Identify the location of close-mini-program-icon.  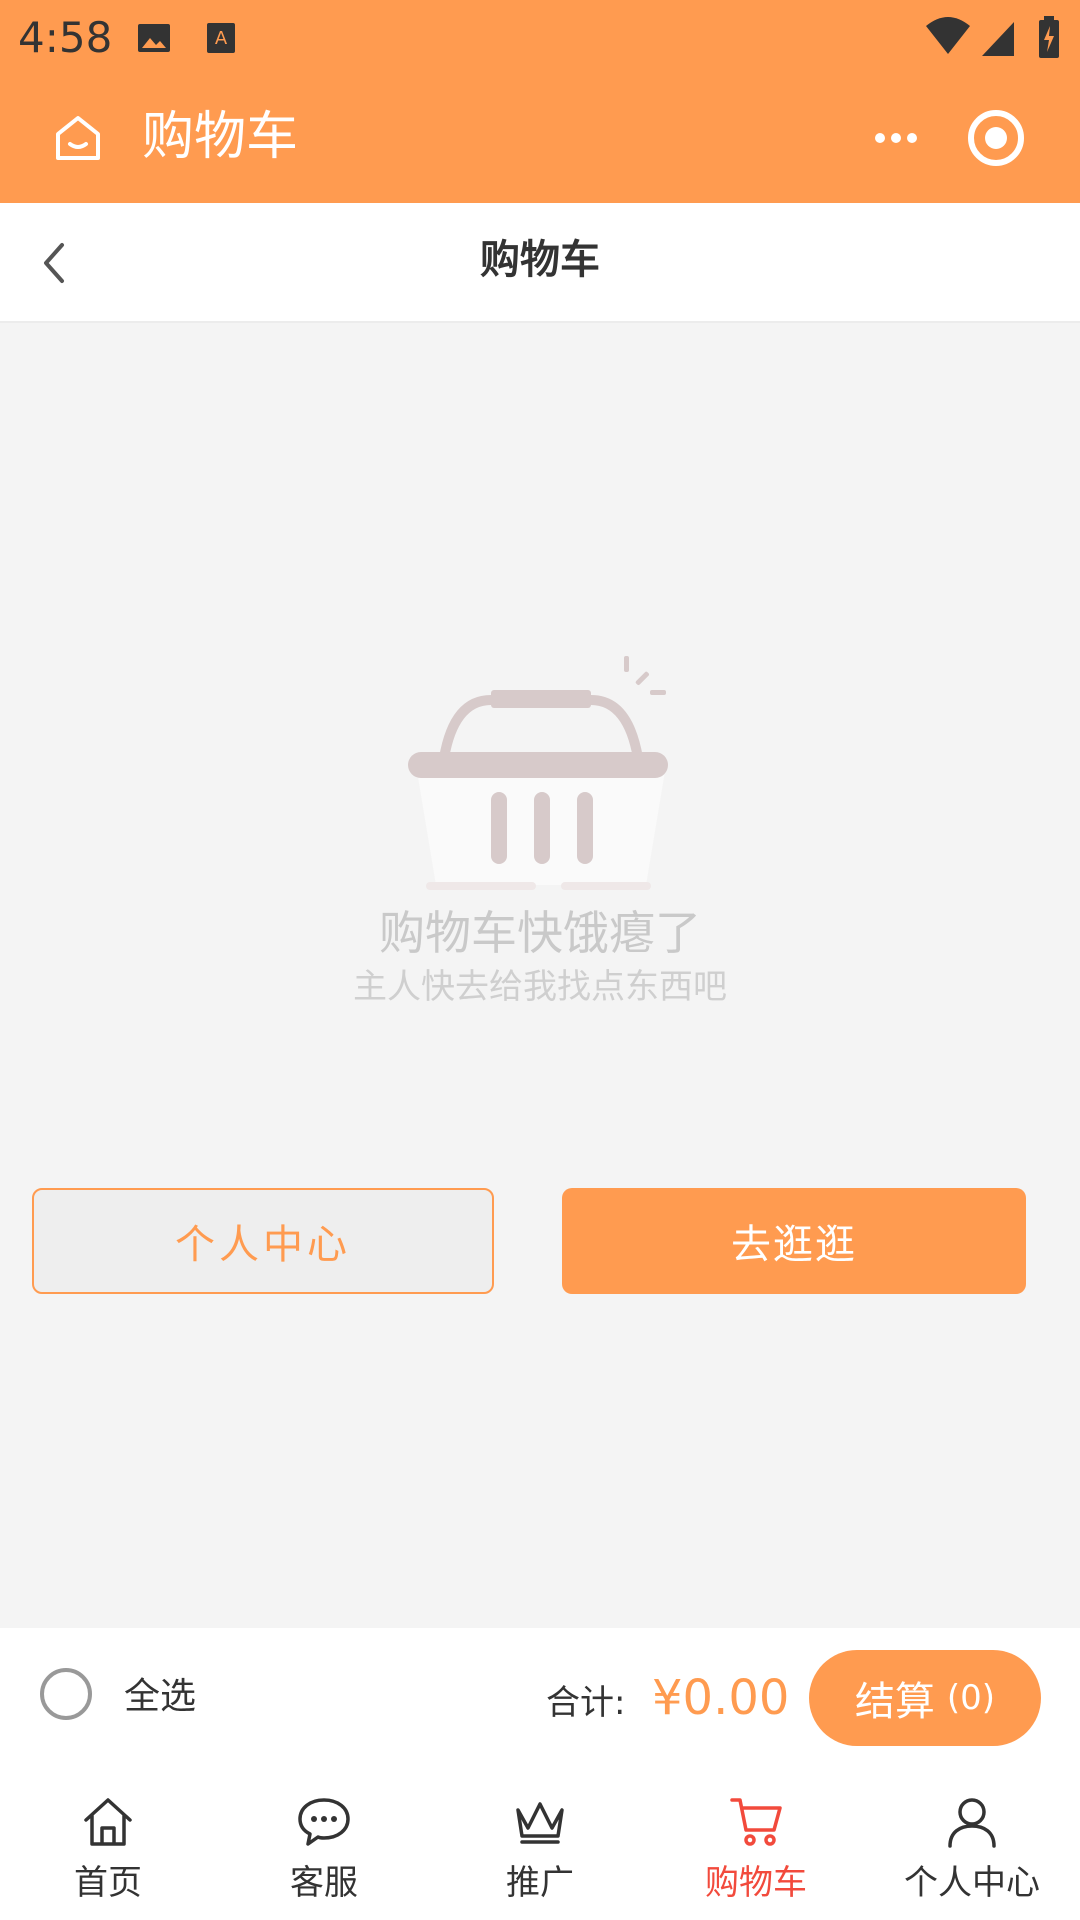
(996, 138).